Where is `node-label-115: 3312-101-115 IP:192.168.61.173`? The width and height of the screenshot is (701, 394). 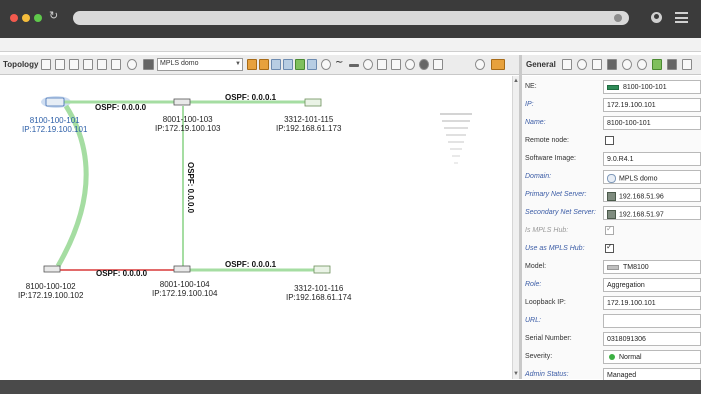
node-label-115: 3312-101-115 IP:192.168.61.173 is located at coordinates (308, 124).